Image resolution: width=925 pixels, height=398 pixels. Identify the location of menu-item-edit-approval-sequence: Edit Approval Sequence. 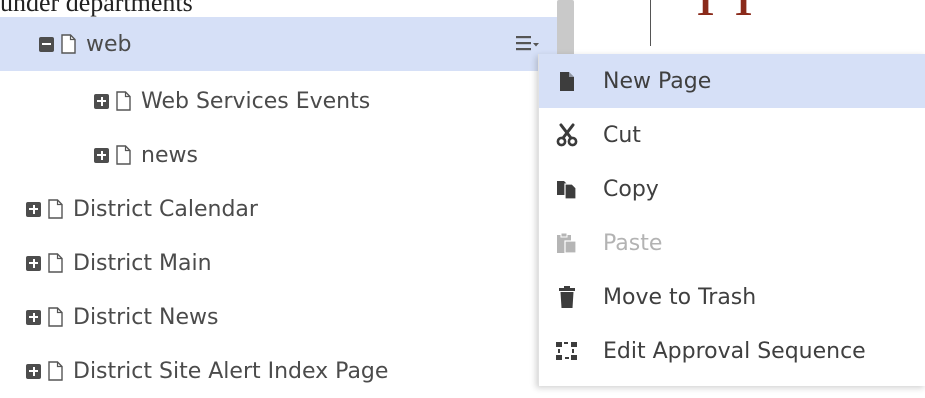
(732, 351).